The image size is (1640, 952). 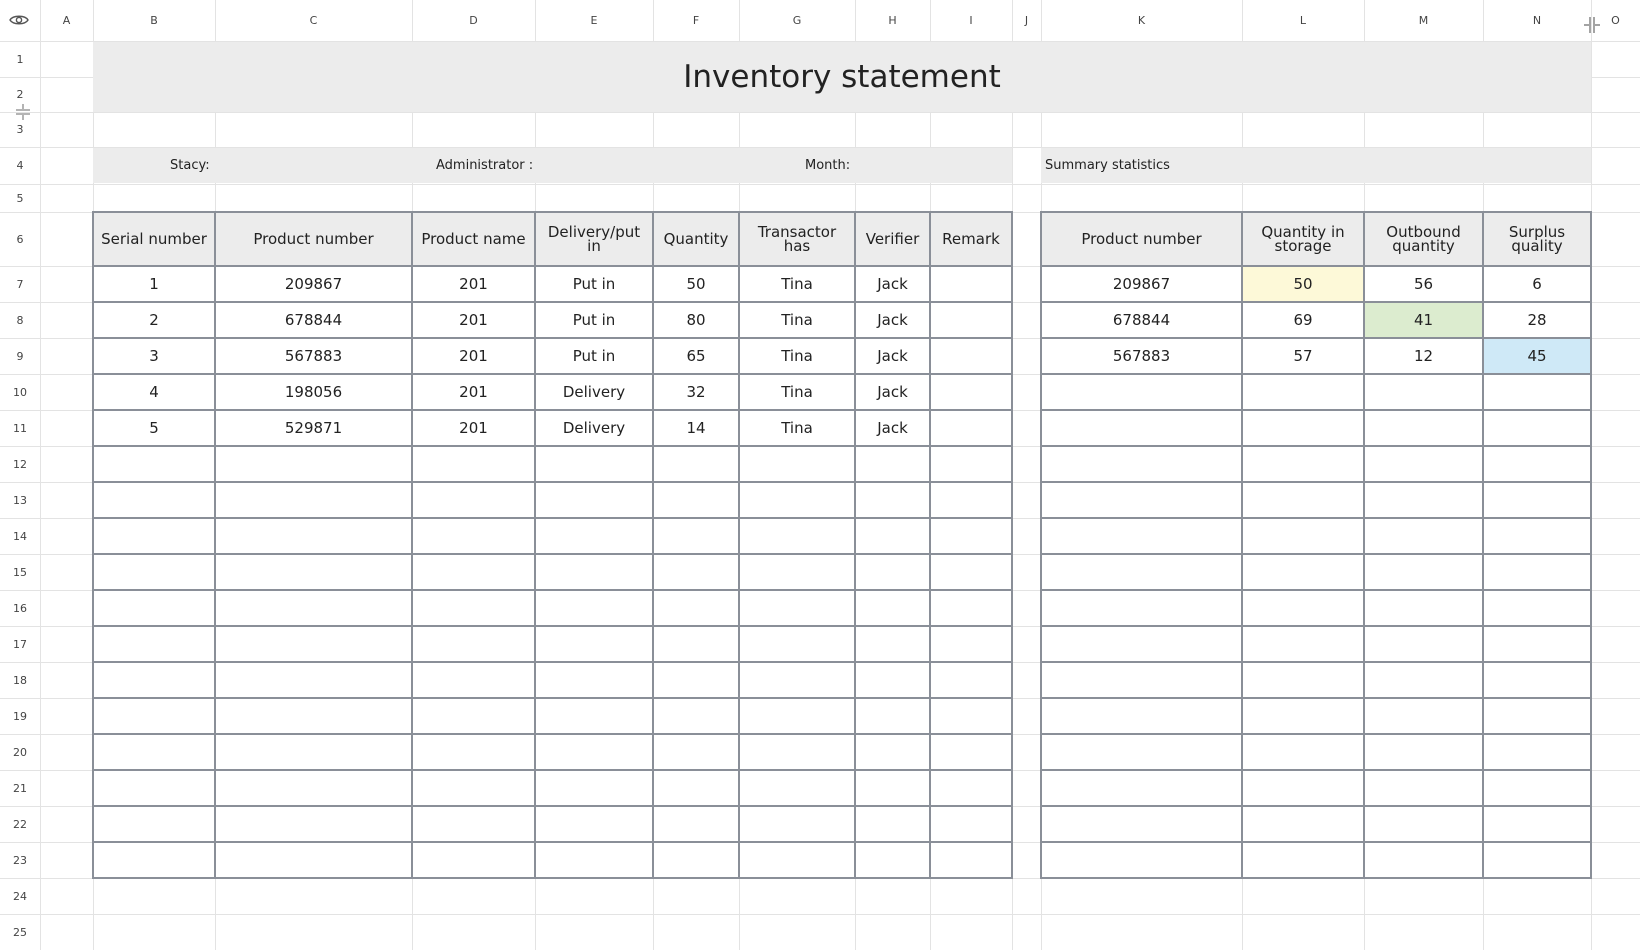 What do you see at coordinates (1141, 239) in the screenshot?
I see `summary-header-cell: Product number` at bounding box center [1141, 239].